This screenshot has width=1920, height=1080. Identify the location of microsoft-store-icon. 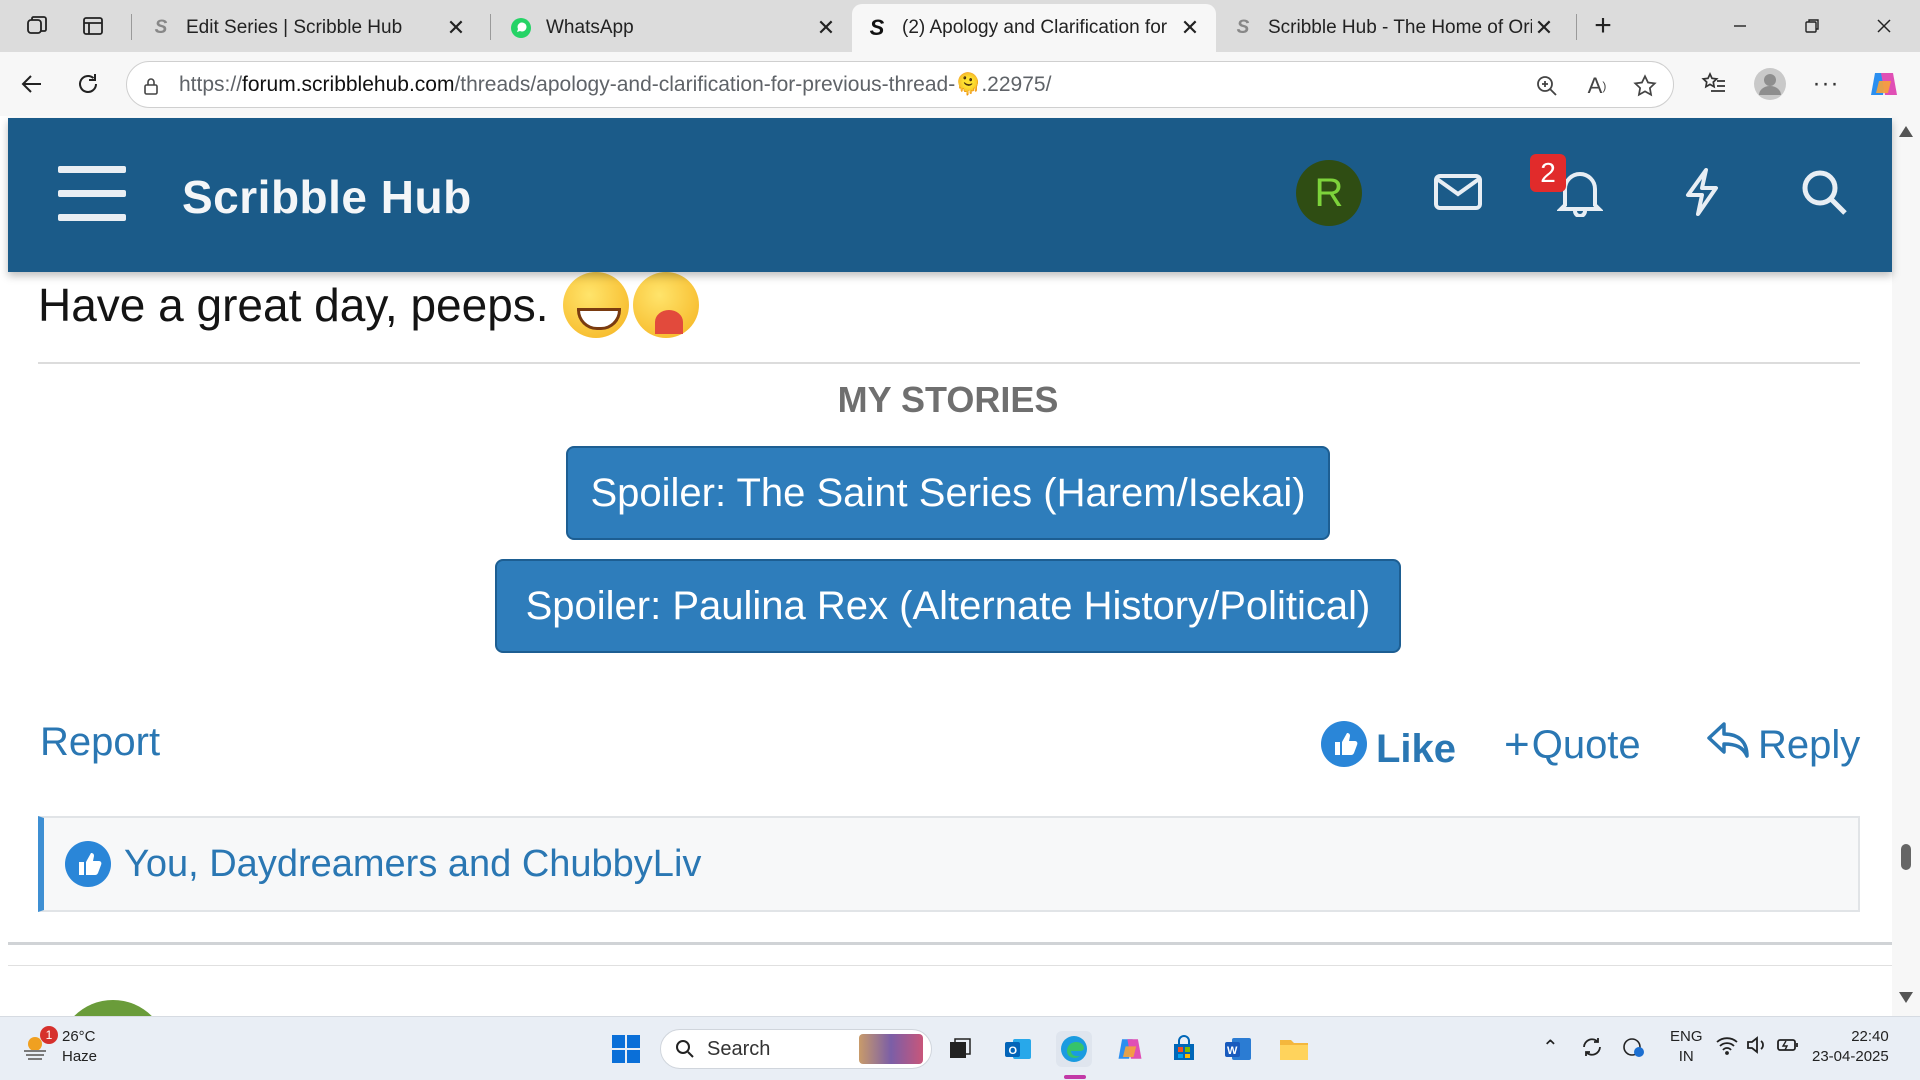
(1184, 1049).